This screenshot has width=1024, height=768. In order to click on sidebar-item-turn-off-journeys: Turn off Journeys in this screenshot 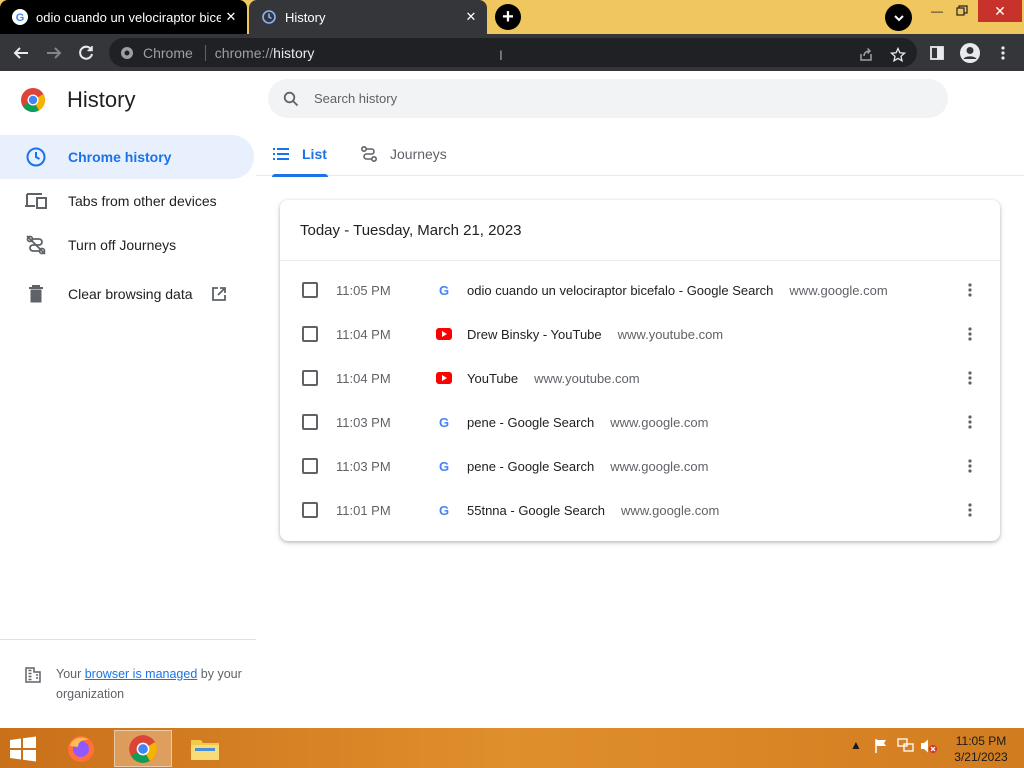, I will do `click(127, 245)`.